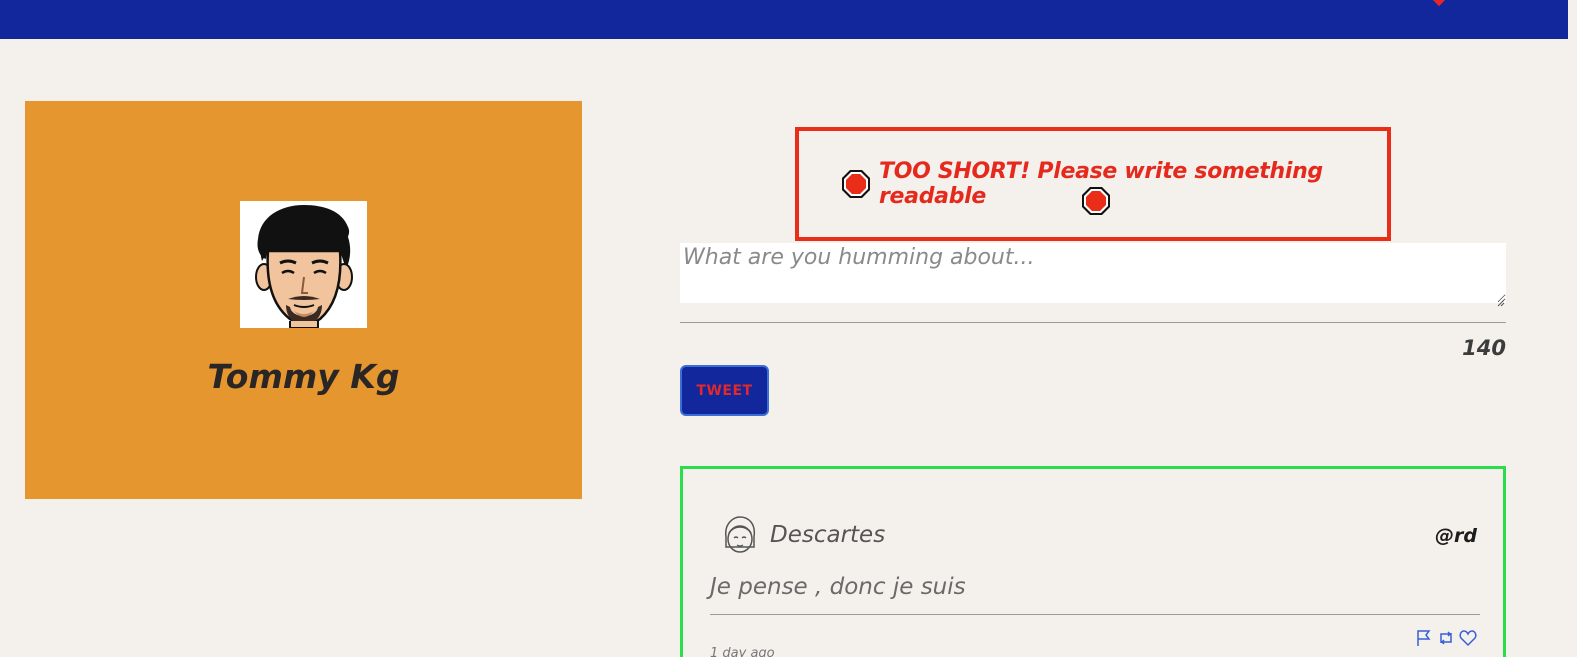 Image resolution: width=1577 pixels, height=657 pixels. Describe the element at coordinates (827, 535) in the screenshot. I see `tweet-author-name: Descartes` at that location.